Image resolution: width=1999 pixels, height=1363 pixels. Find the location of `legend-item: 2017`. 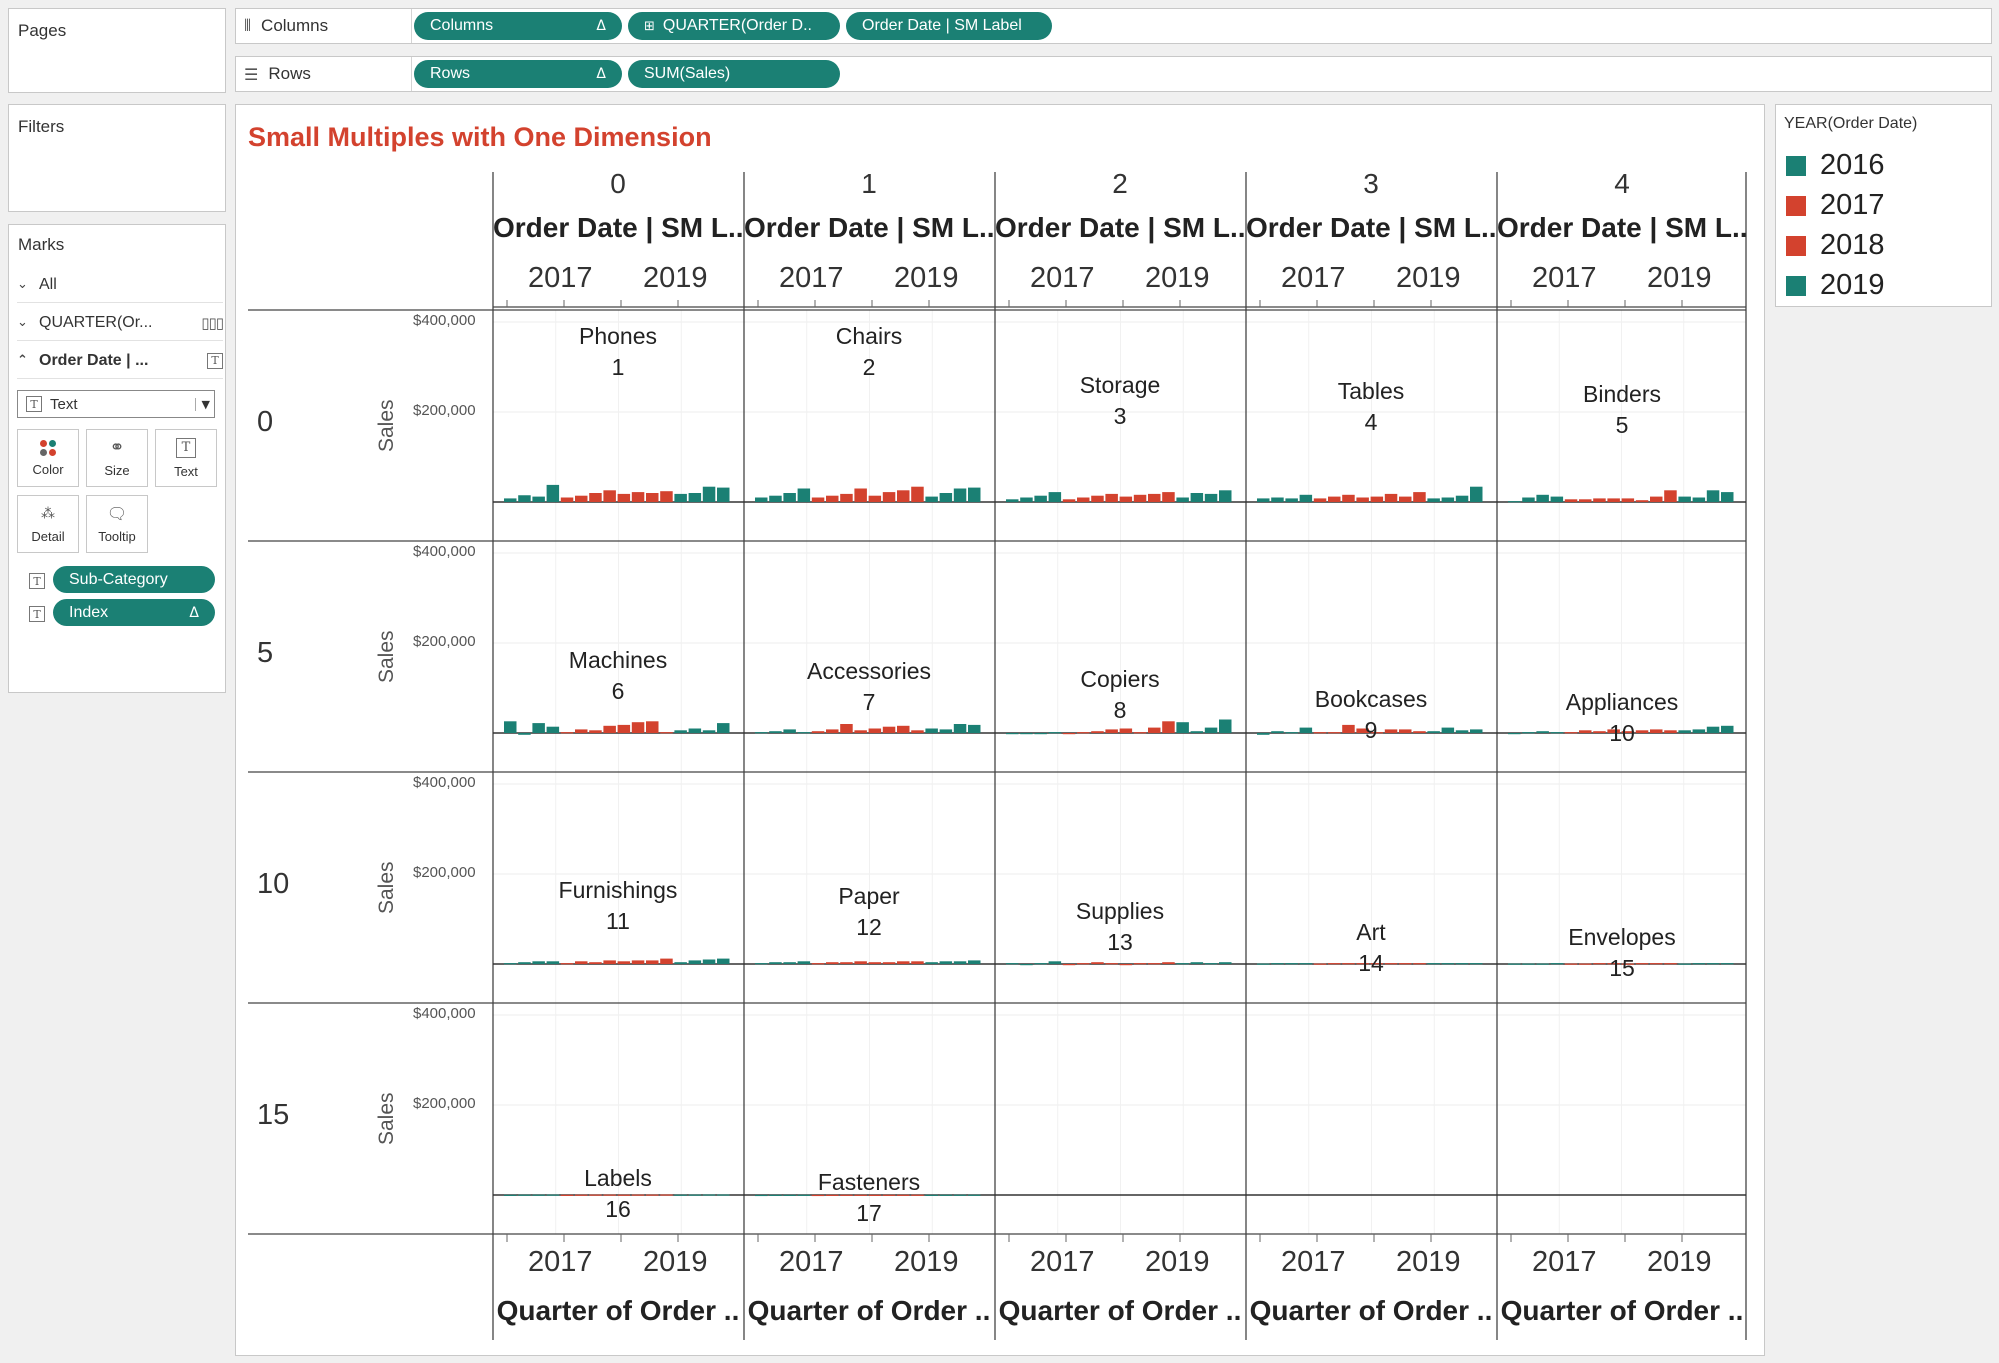

legend-item: 2017 is located at coordinates (1835, 205).